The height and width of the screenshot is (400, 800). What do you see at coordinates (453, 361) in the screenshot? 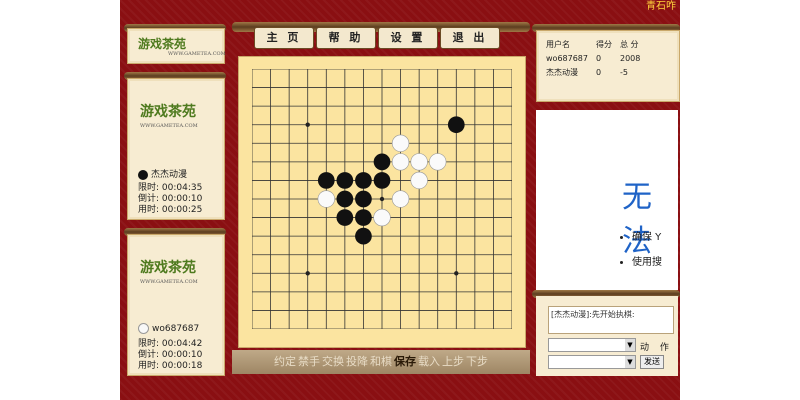
I see `bottom-action-7: 上步` at bounding box center [453, 361].